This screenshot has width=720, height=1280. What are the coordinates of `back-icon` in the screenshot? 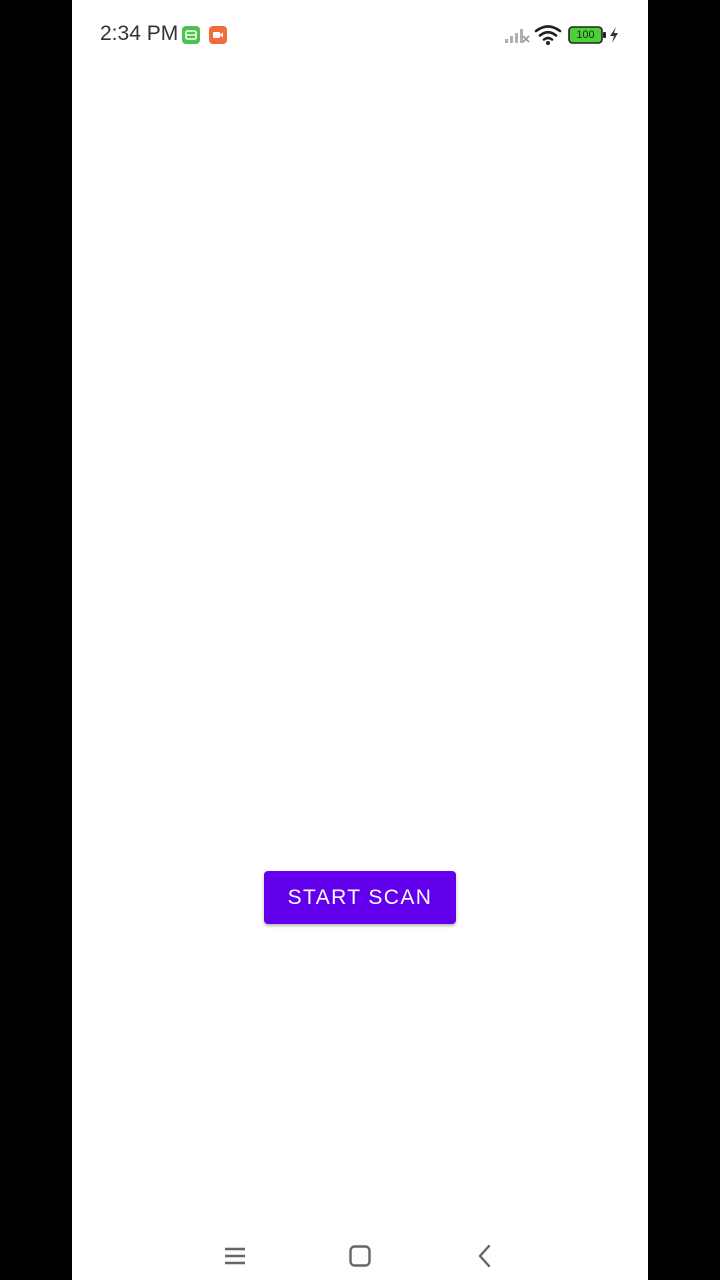 It's located at (484, 1256).